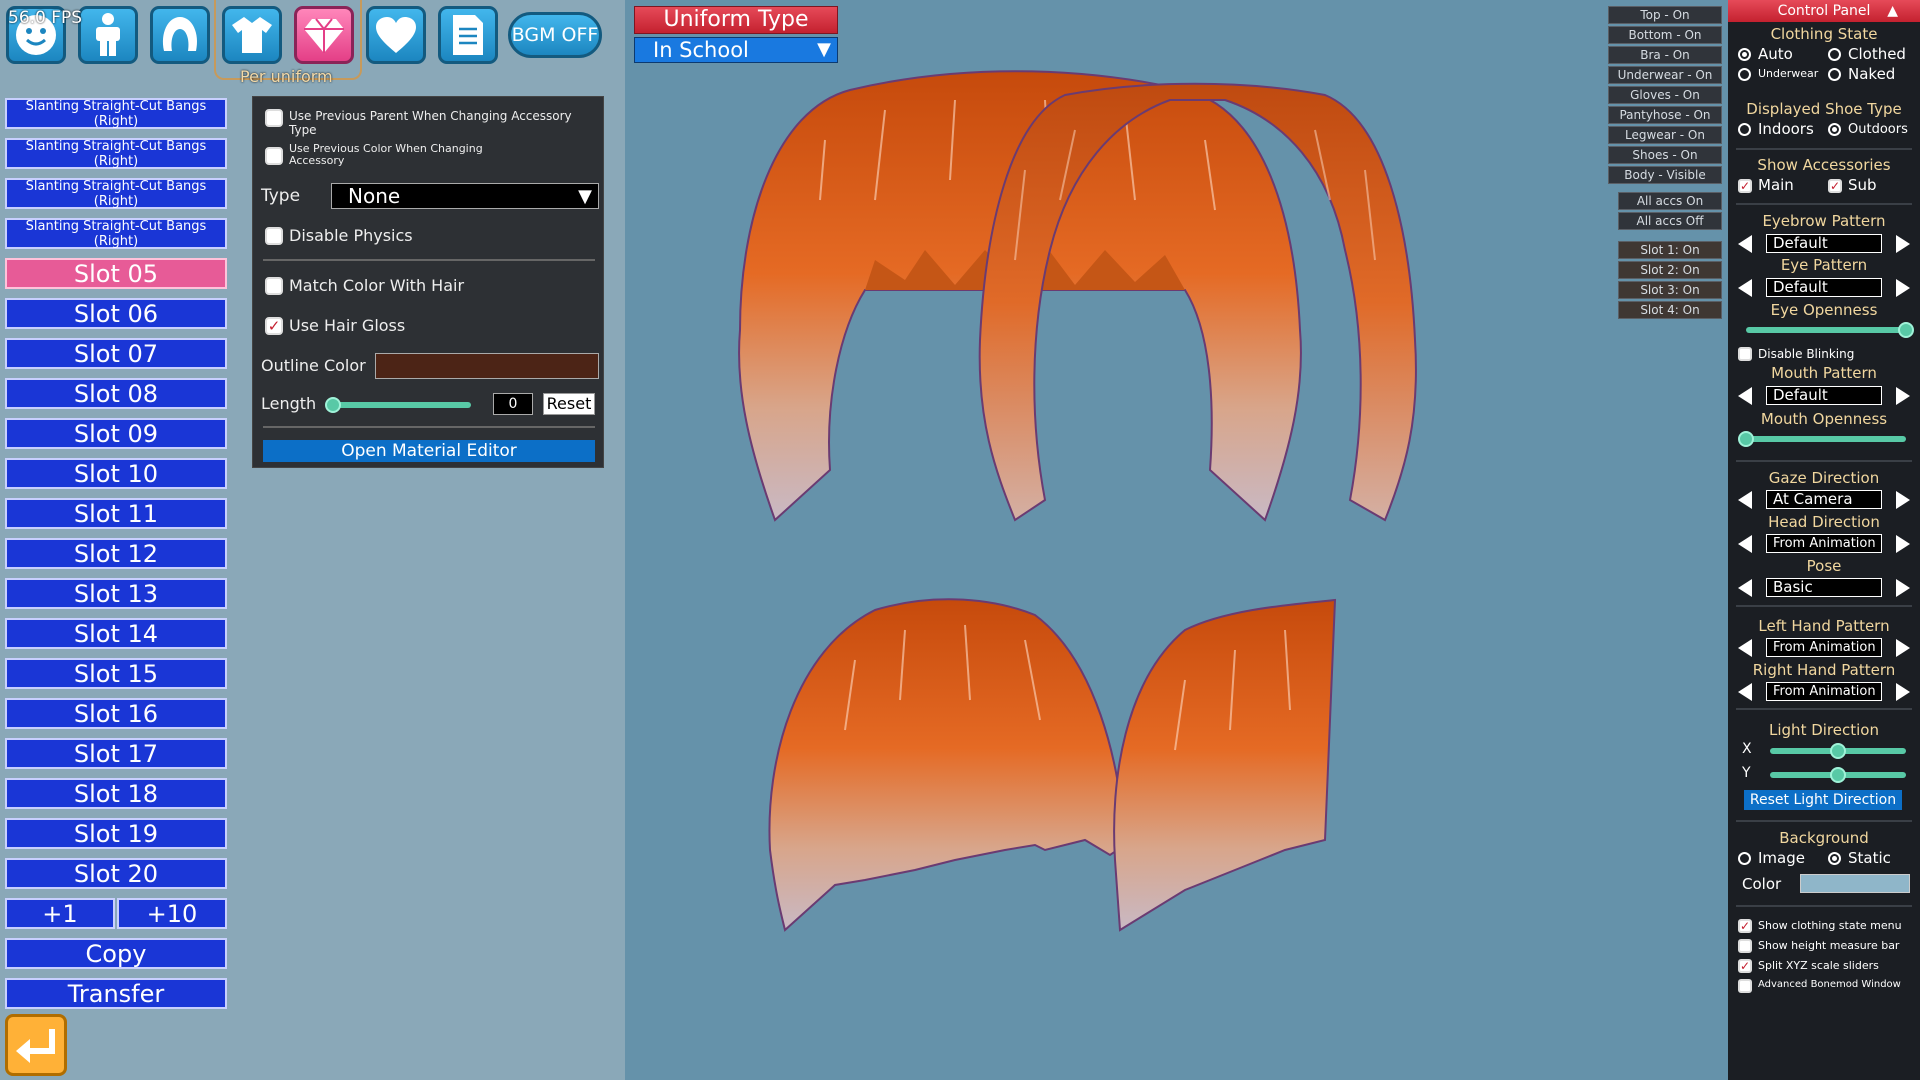 The image size is (1920, 1080). I want to click on pose-next-arrow-icon, so click(1903, 588).